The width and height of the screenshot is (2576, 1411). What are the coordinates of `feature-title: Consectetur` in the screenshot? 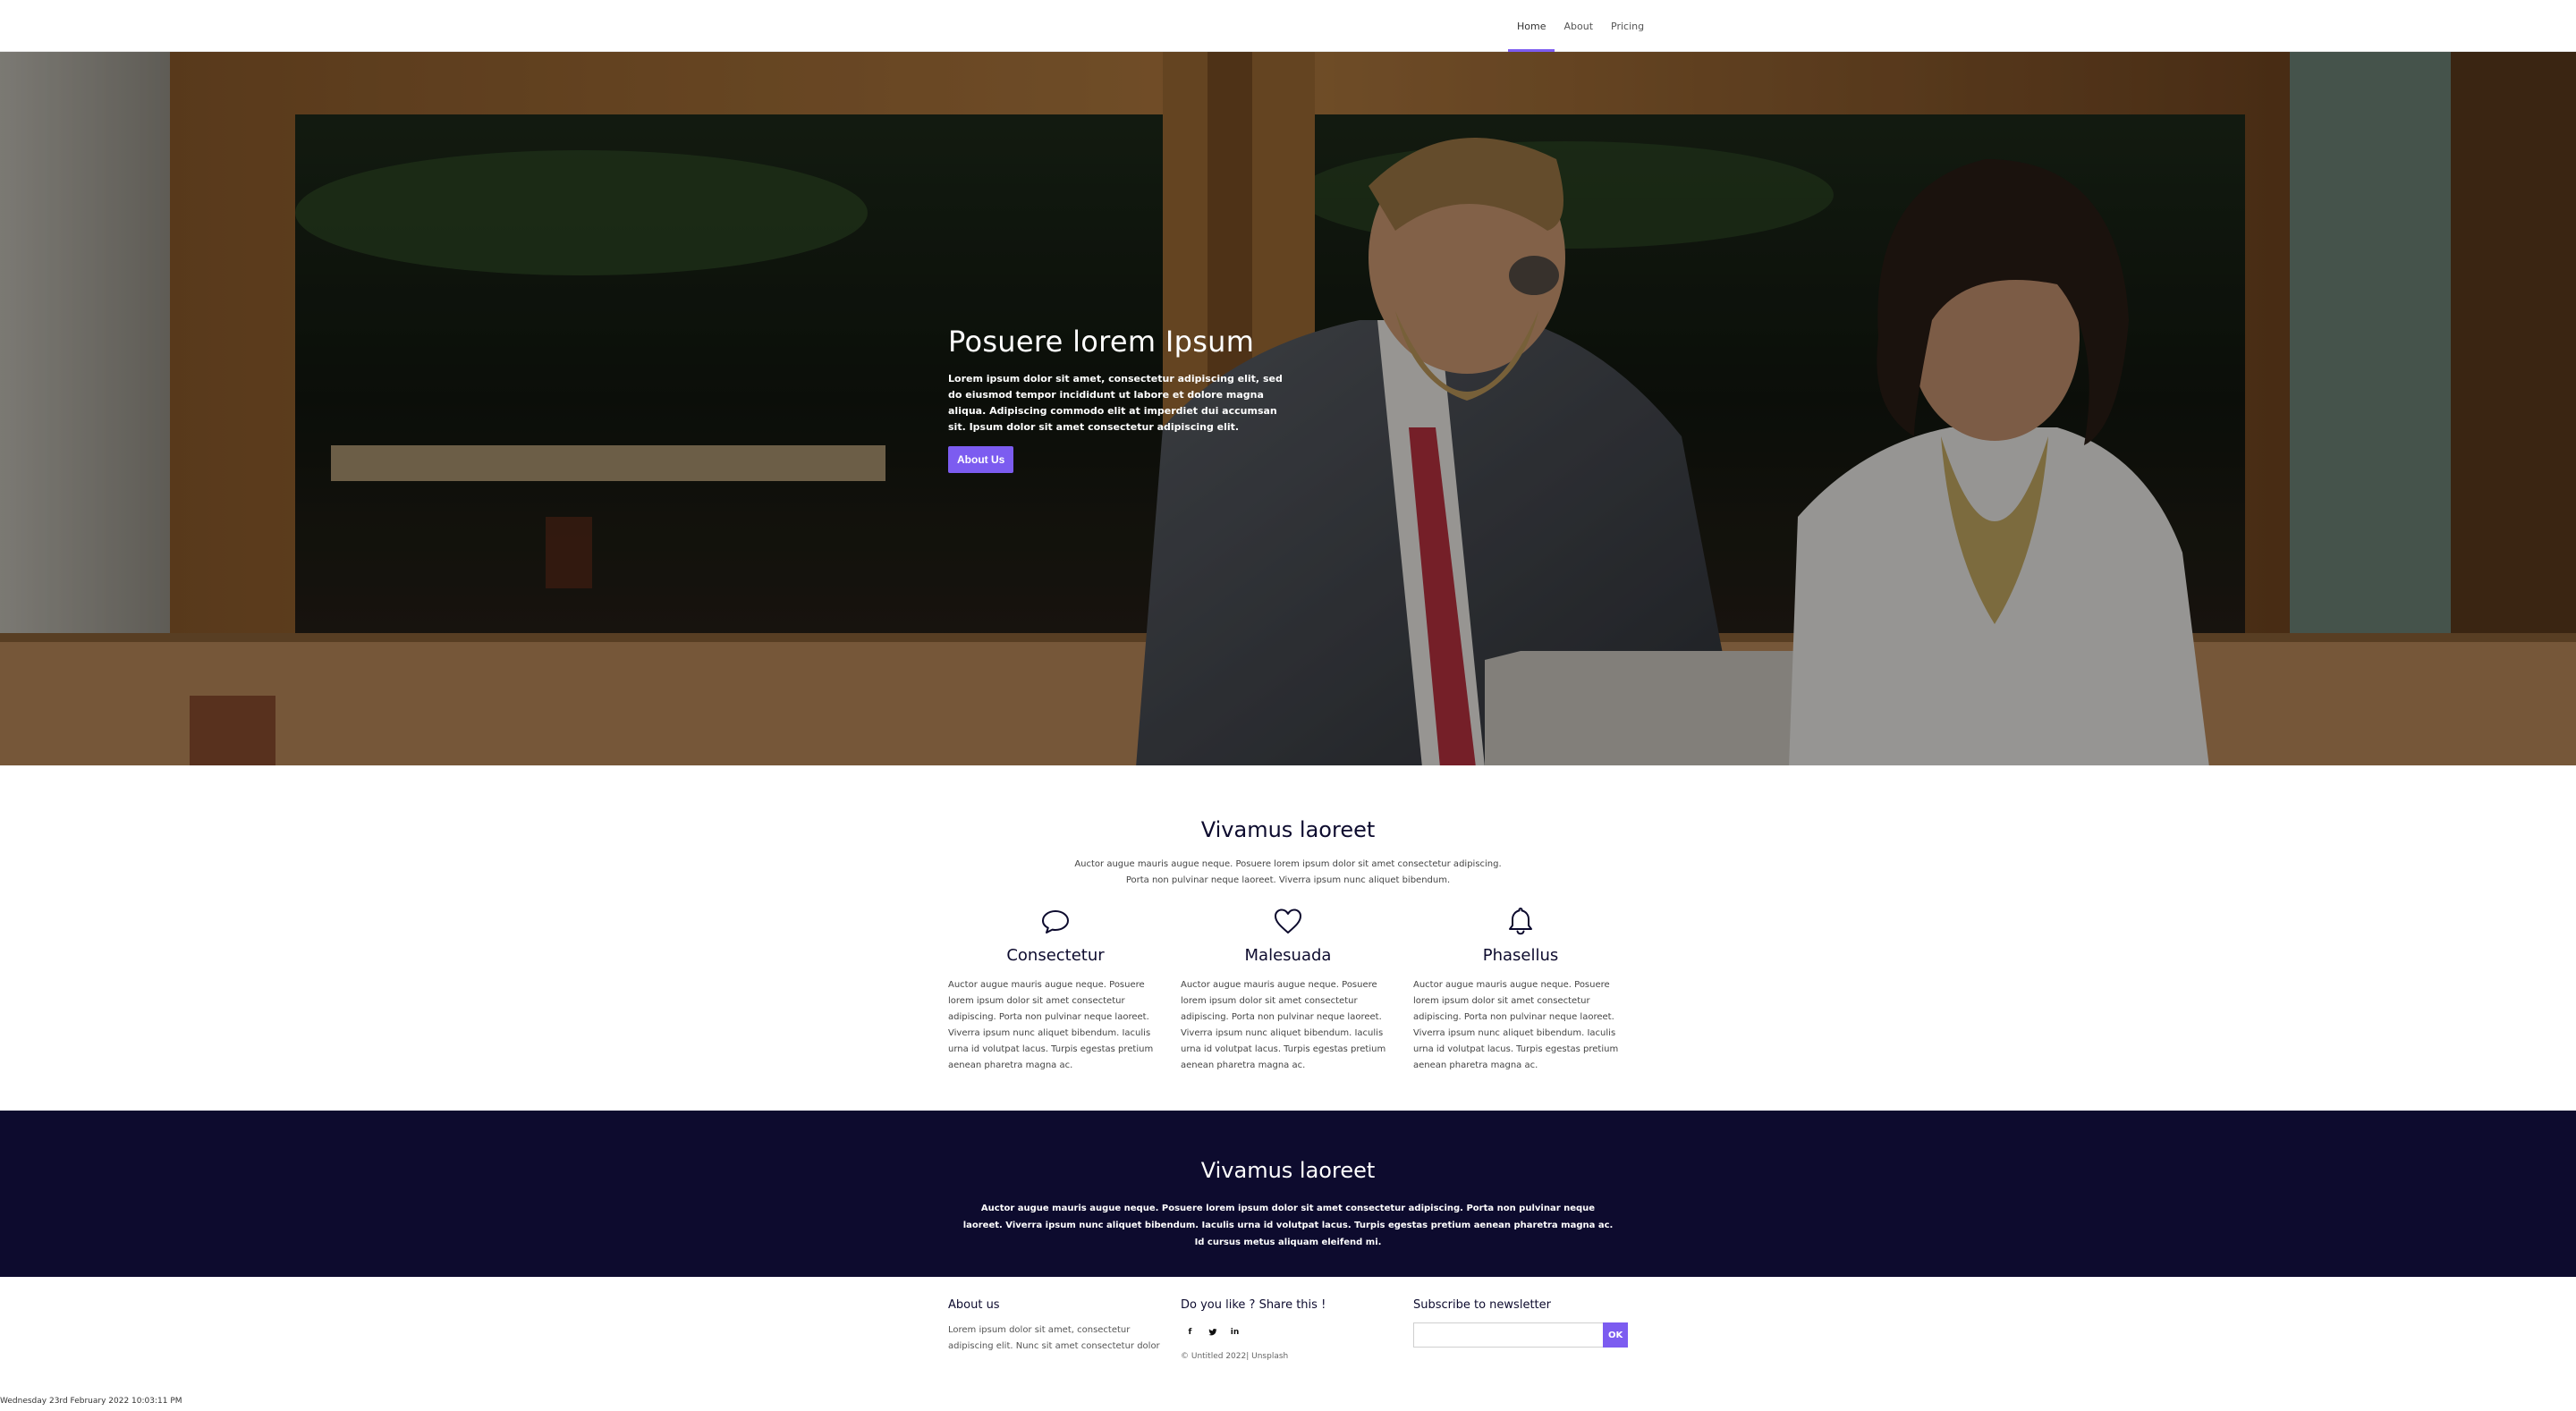 It's located at (1055, 955).